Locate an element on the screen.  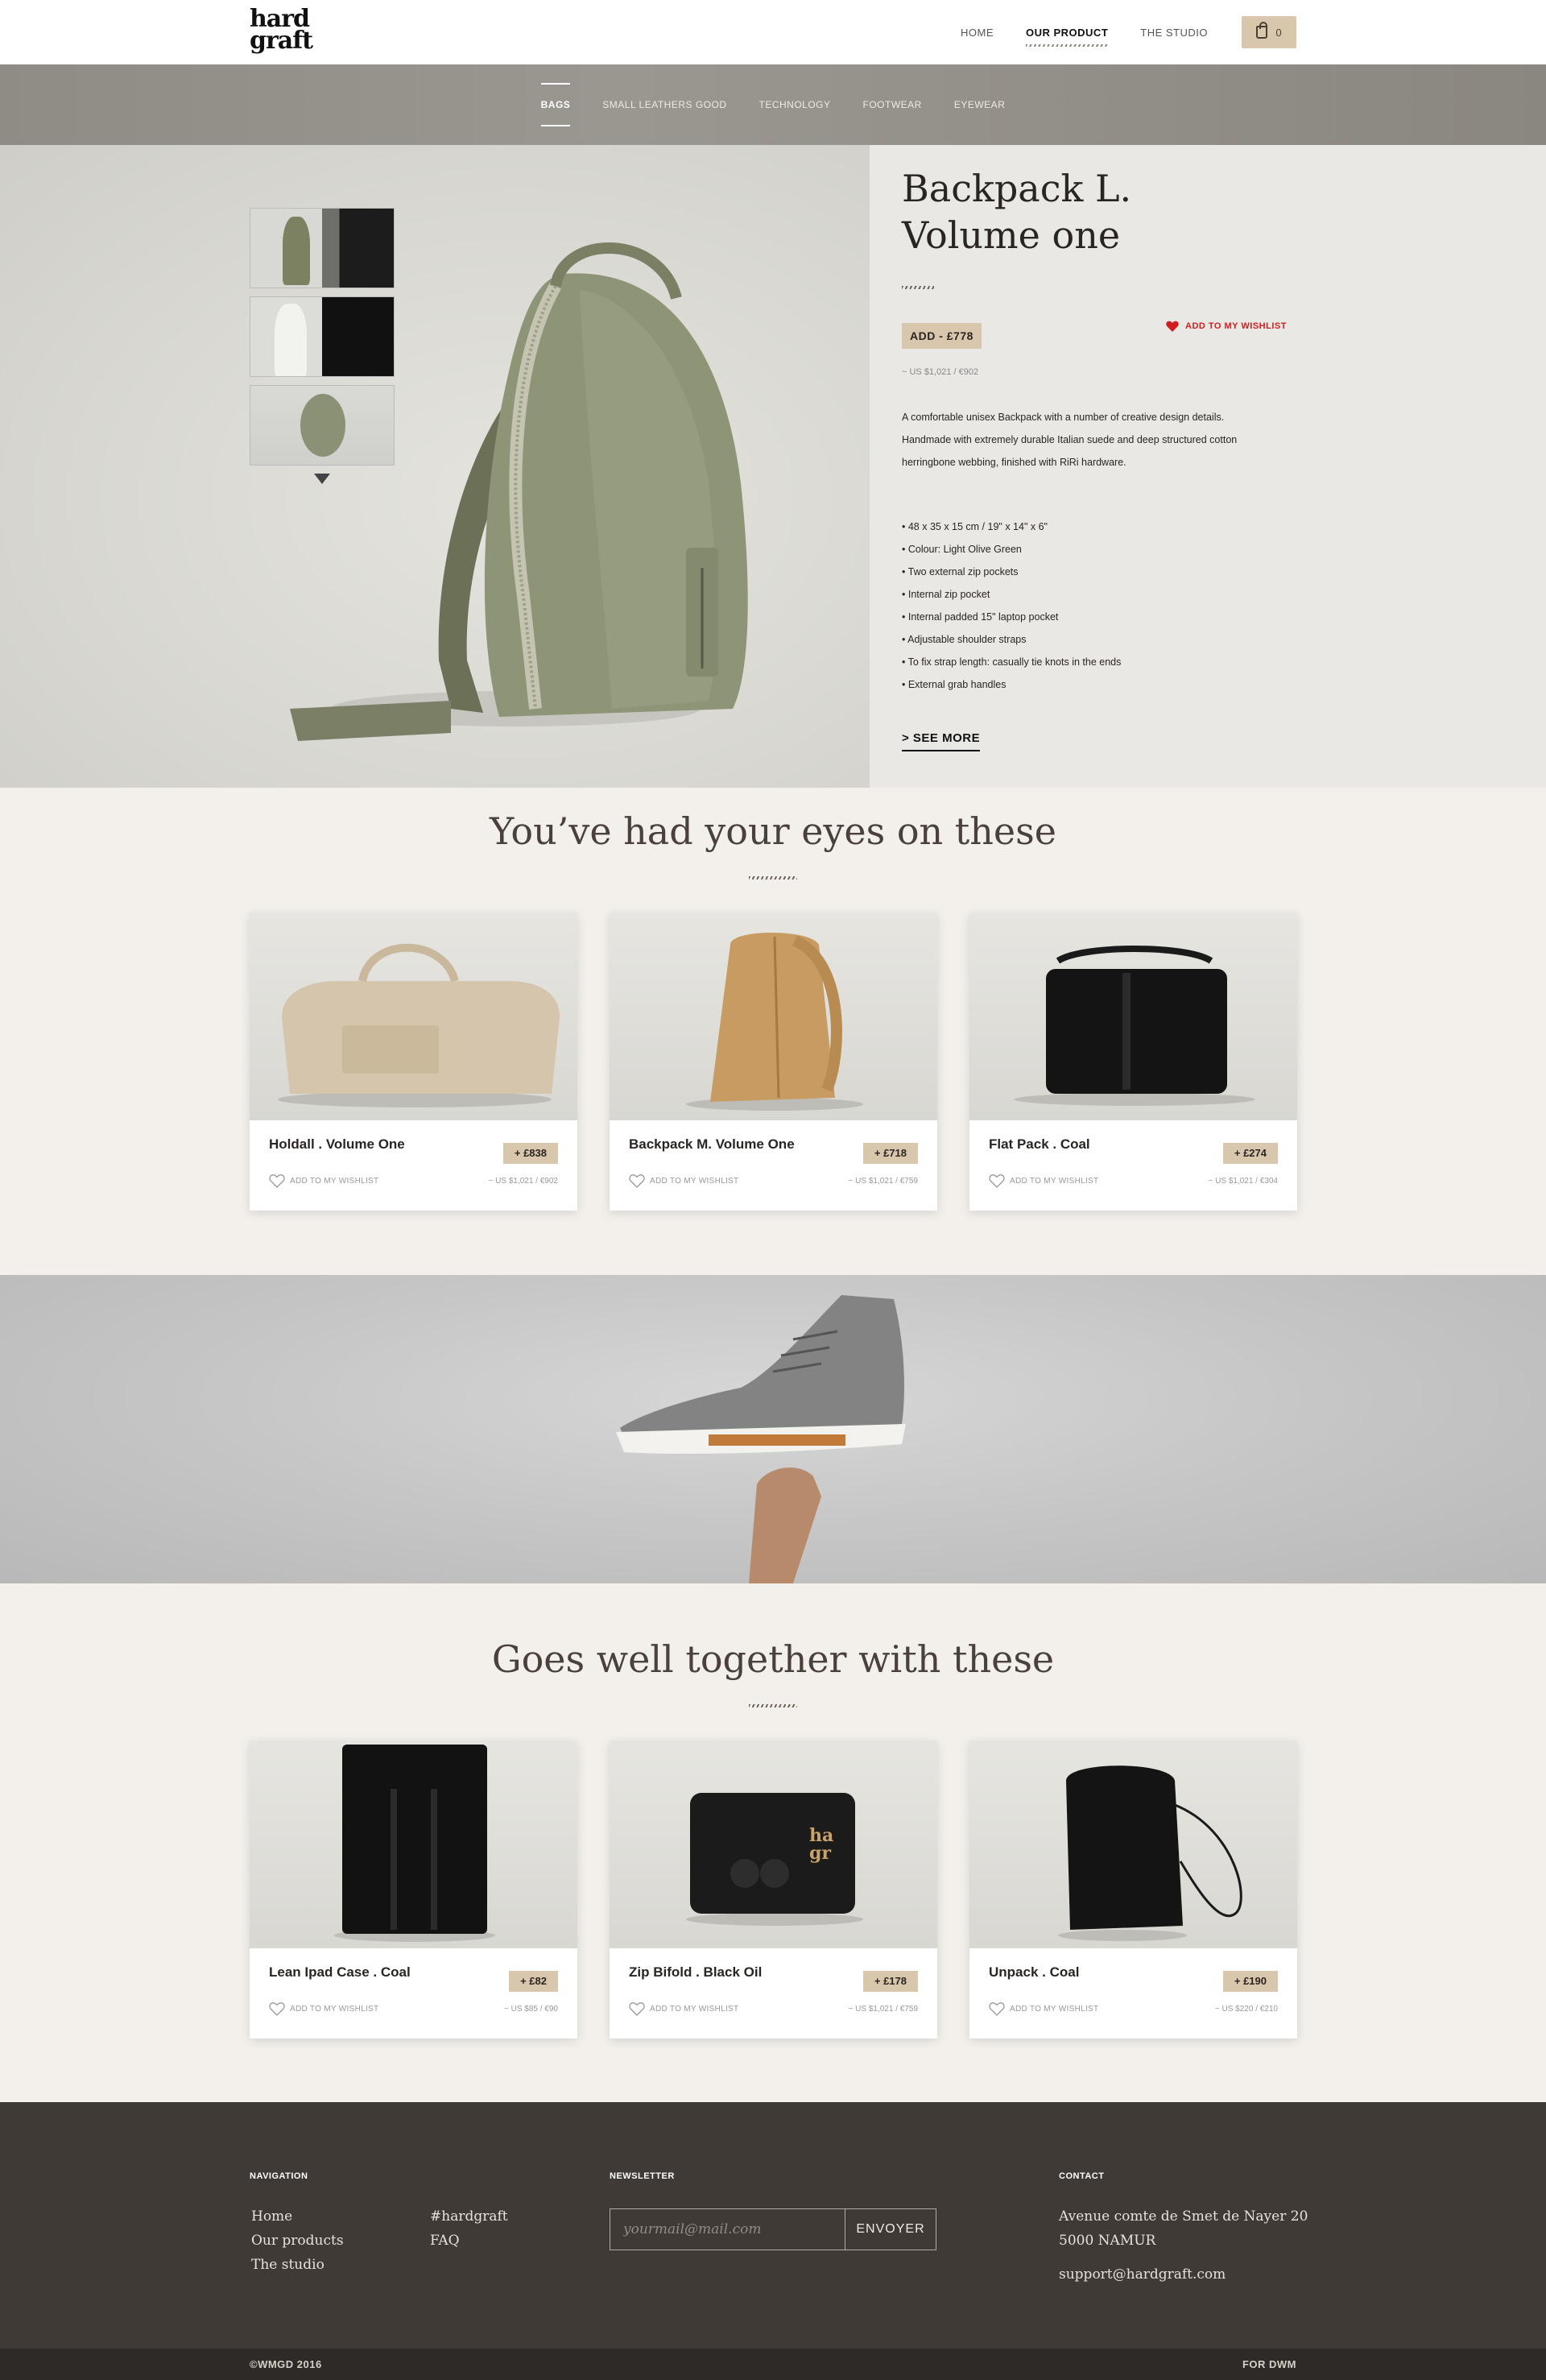
add-price-button: + £178 is located at coordinates (890, 1981).